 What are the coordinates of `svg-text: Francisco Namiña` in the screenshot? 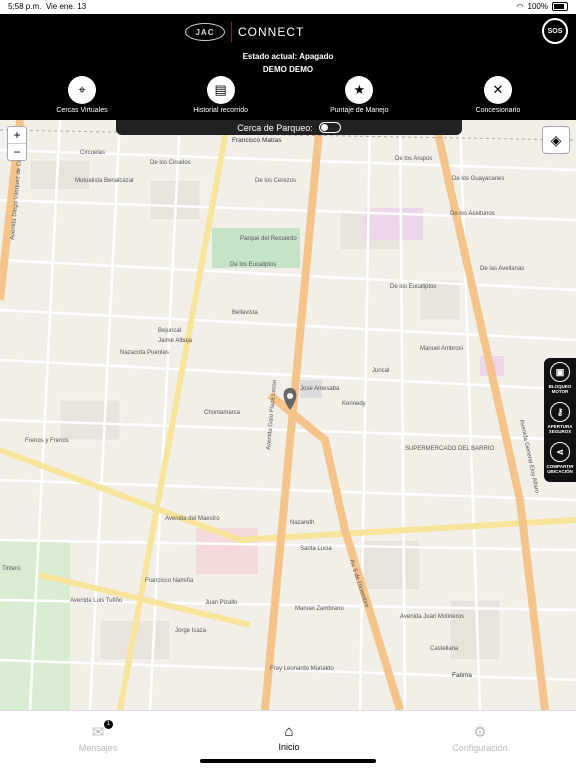 It's located at (169, 581).